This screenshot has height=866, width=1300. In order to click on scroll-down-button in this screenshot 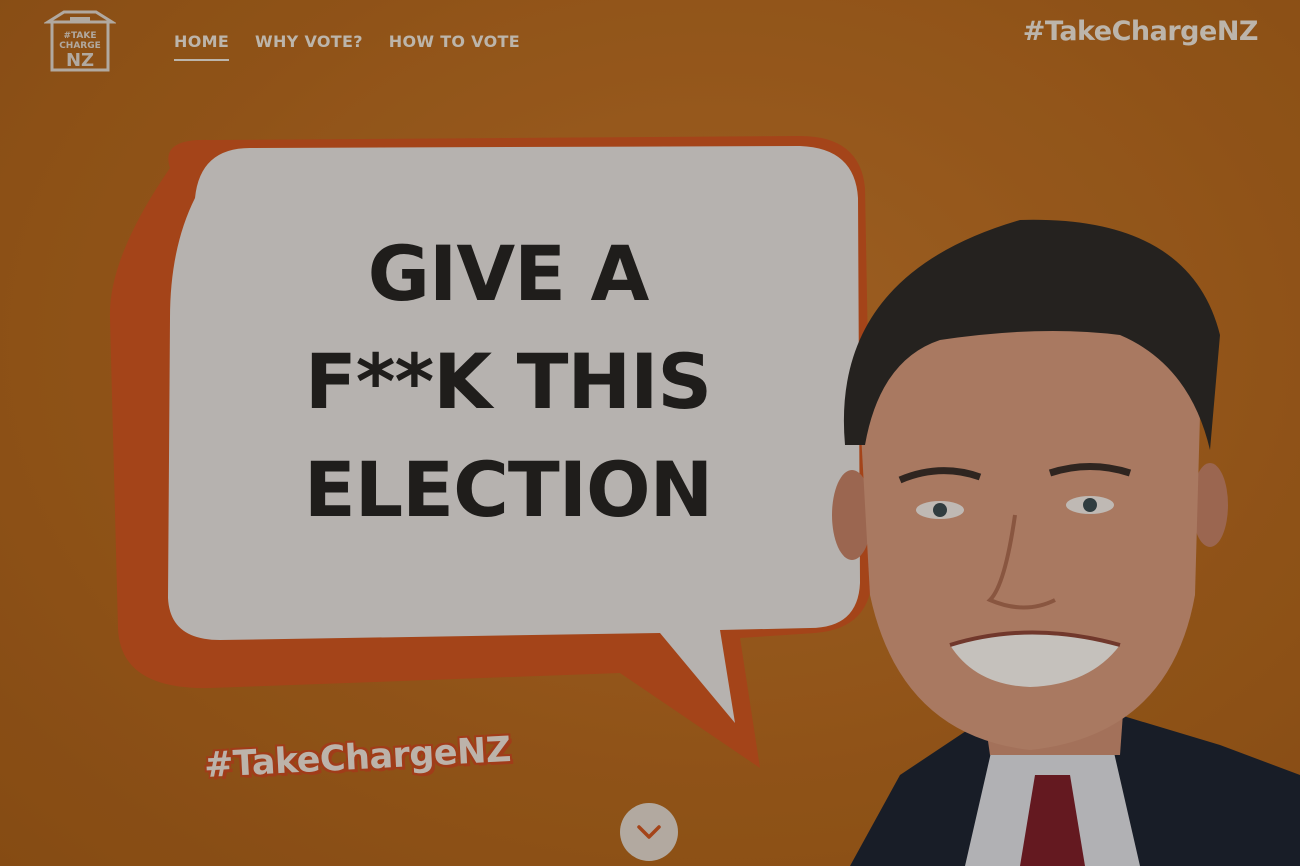, I will do `click(649, 832)`.